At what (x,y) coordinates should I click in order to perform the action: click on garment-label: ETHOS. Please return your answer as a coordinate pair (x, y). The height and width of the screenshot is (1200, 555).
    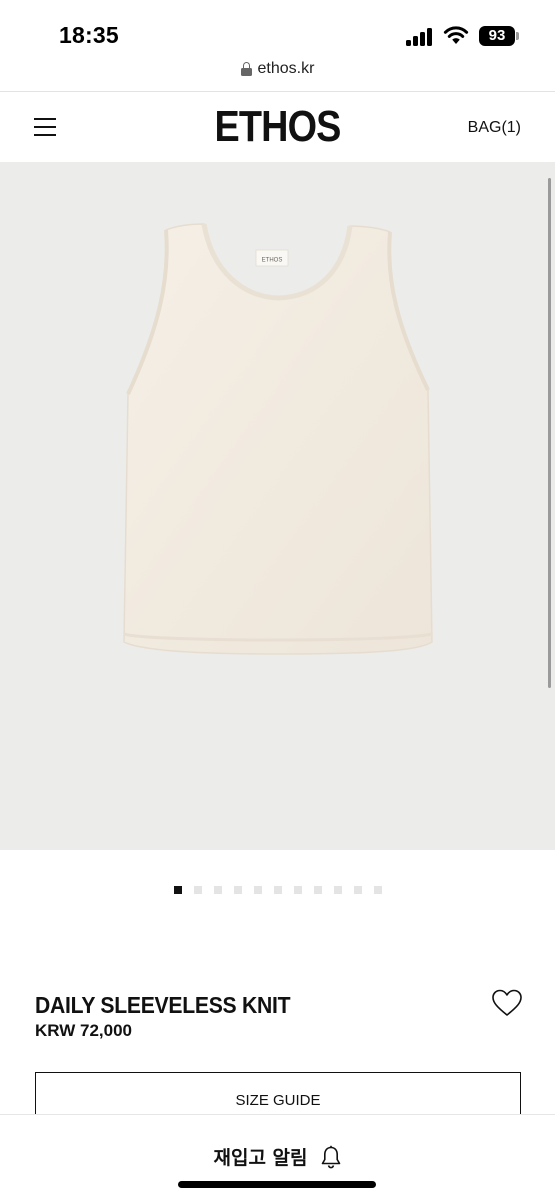
    Looking at the image, I should click on (272, 261).